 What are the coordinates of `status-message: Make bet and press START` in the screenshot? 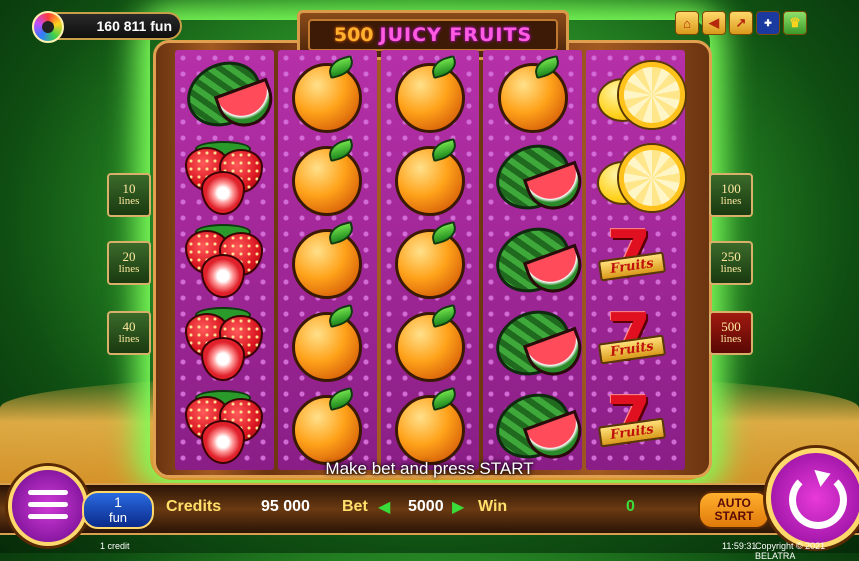 It's located at (429, 468).